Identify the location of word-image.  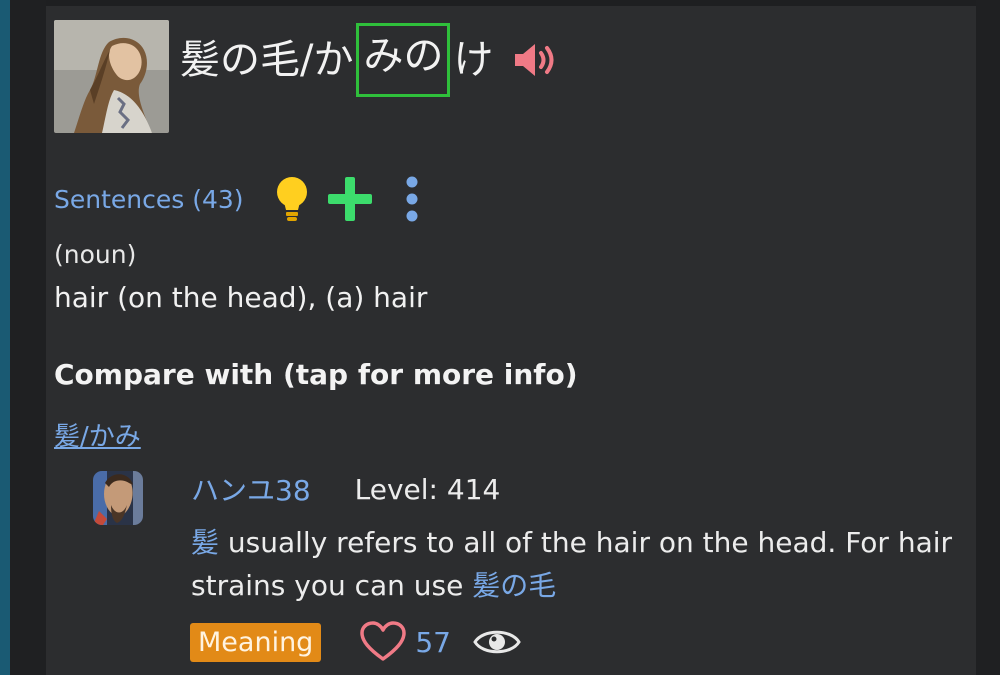
(111, 76).